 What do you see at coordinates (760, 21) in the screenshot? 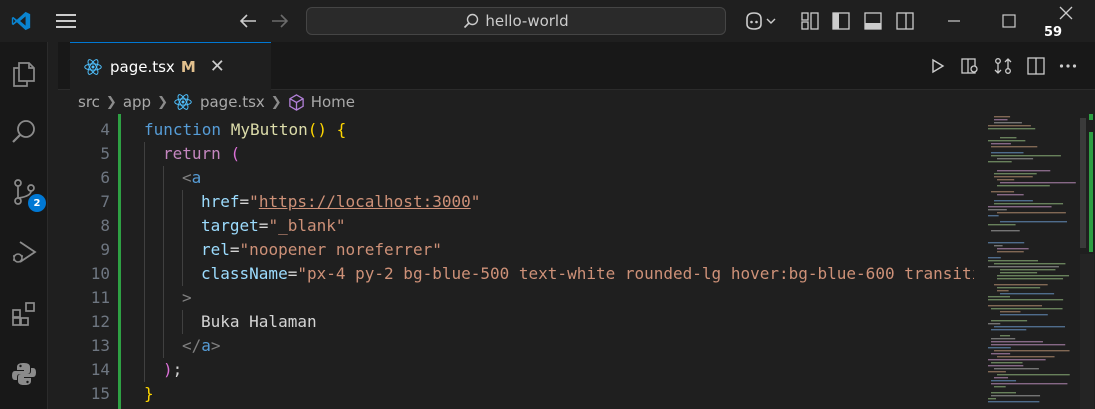
I see `copilot-icon` at bounding box center [760, 21].